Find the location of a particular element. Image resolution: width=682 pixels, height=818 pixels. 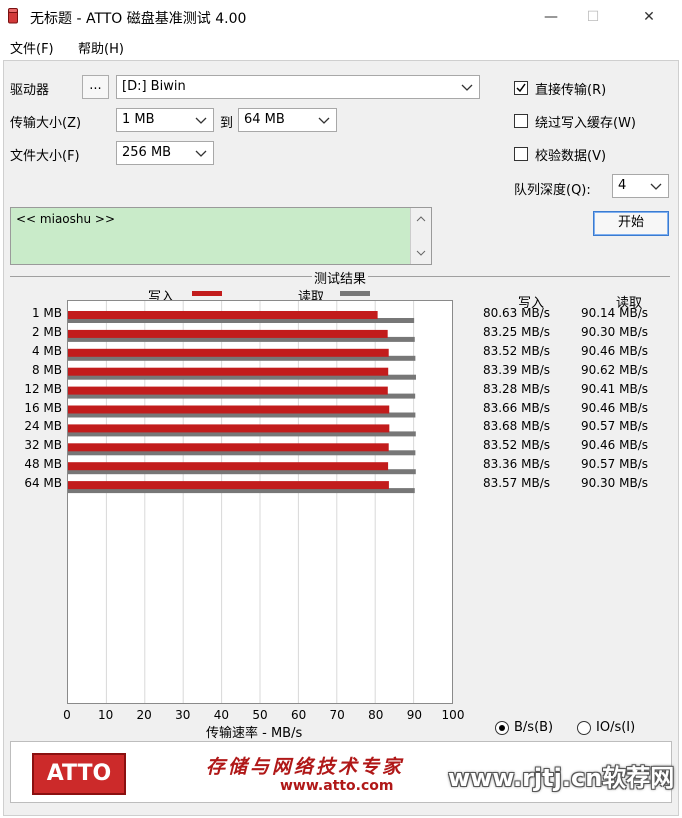

write-value: 83.68 MB/s is located at coordinates (516, 426).